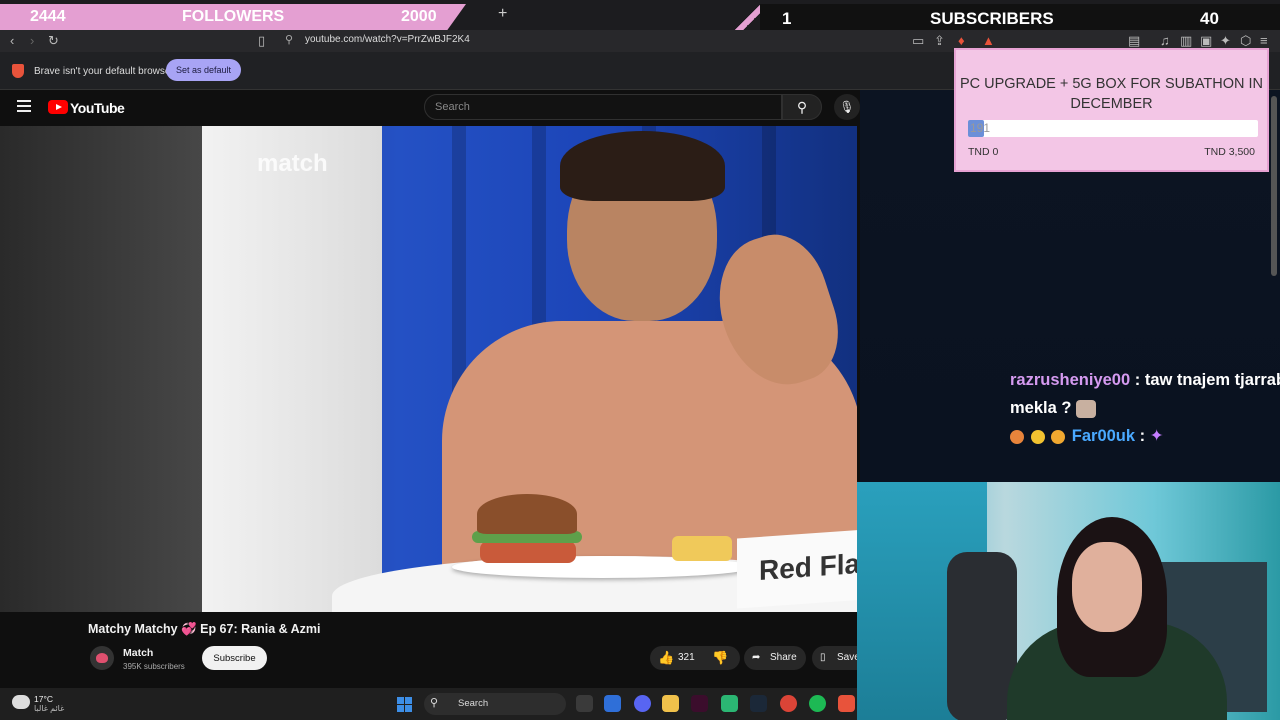 This screenshot has width=1280, height=720. Describe the element at coordinates (289, 39) in the screenshot. I see `site-info-icon: ⚲` at that location.